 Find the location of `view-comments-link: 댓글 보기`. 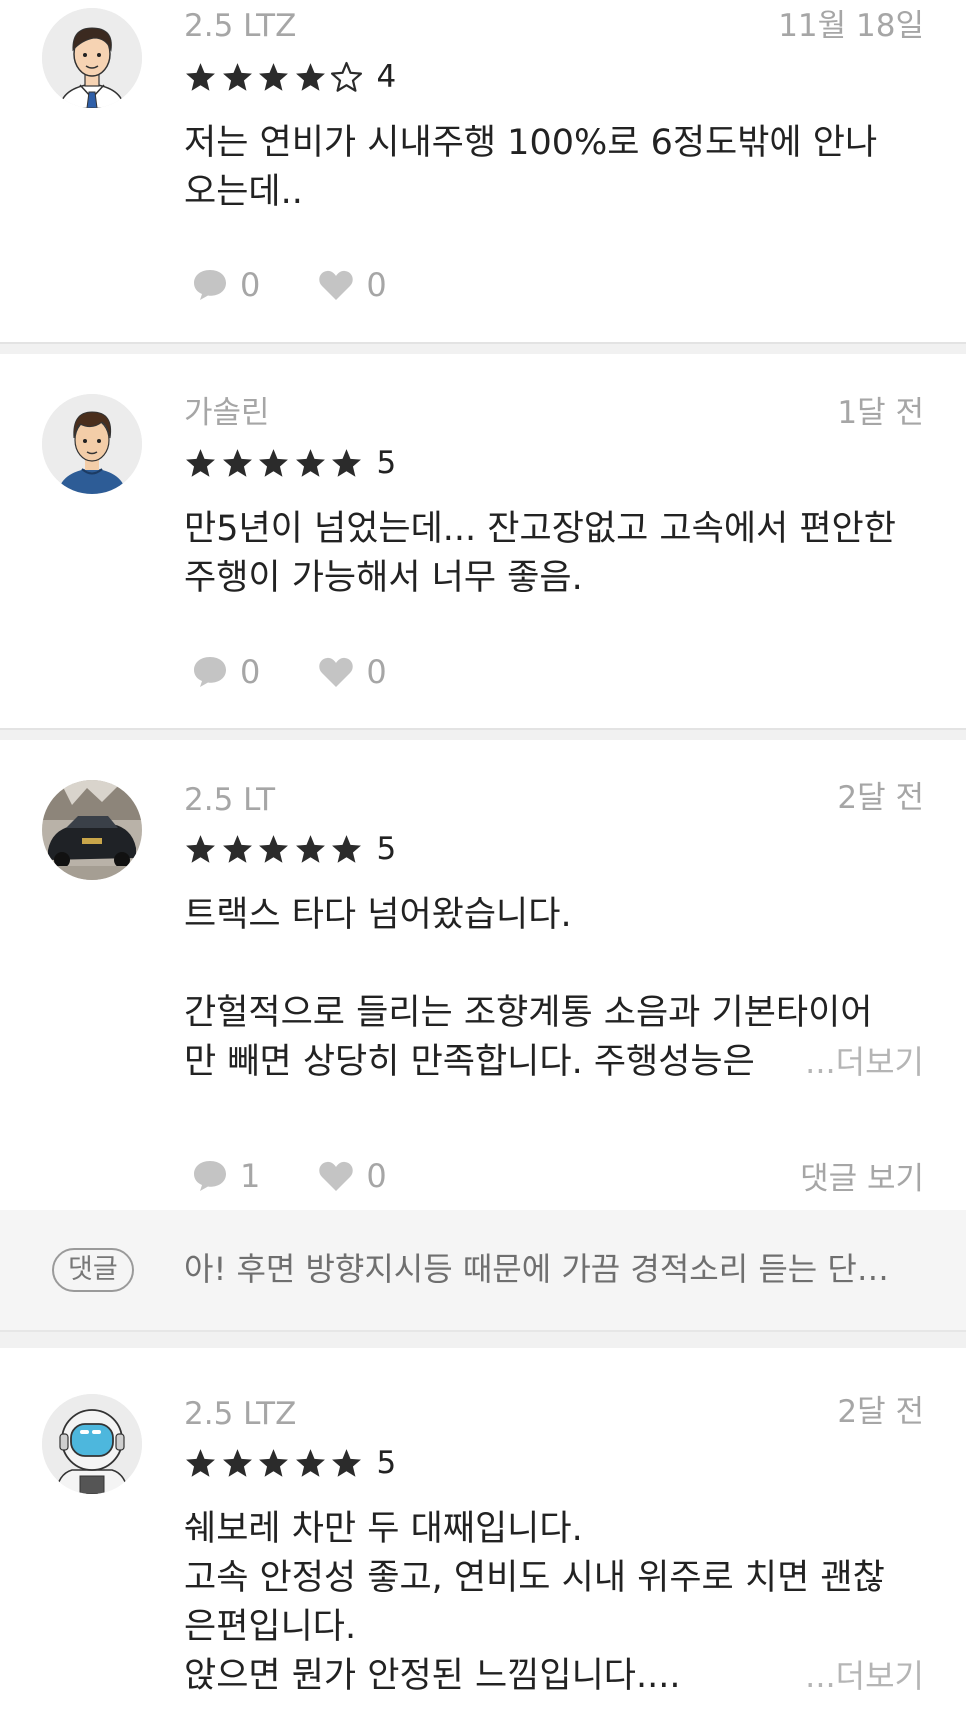

view-comments-link: 댓글 보기 is located at coordinates (862, 1179).